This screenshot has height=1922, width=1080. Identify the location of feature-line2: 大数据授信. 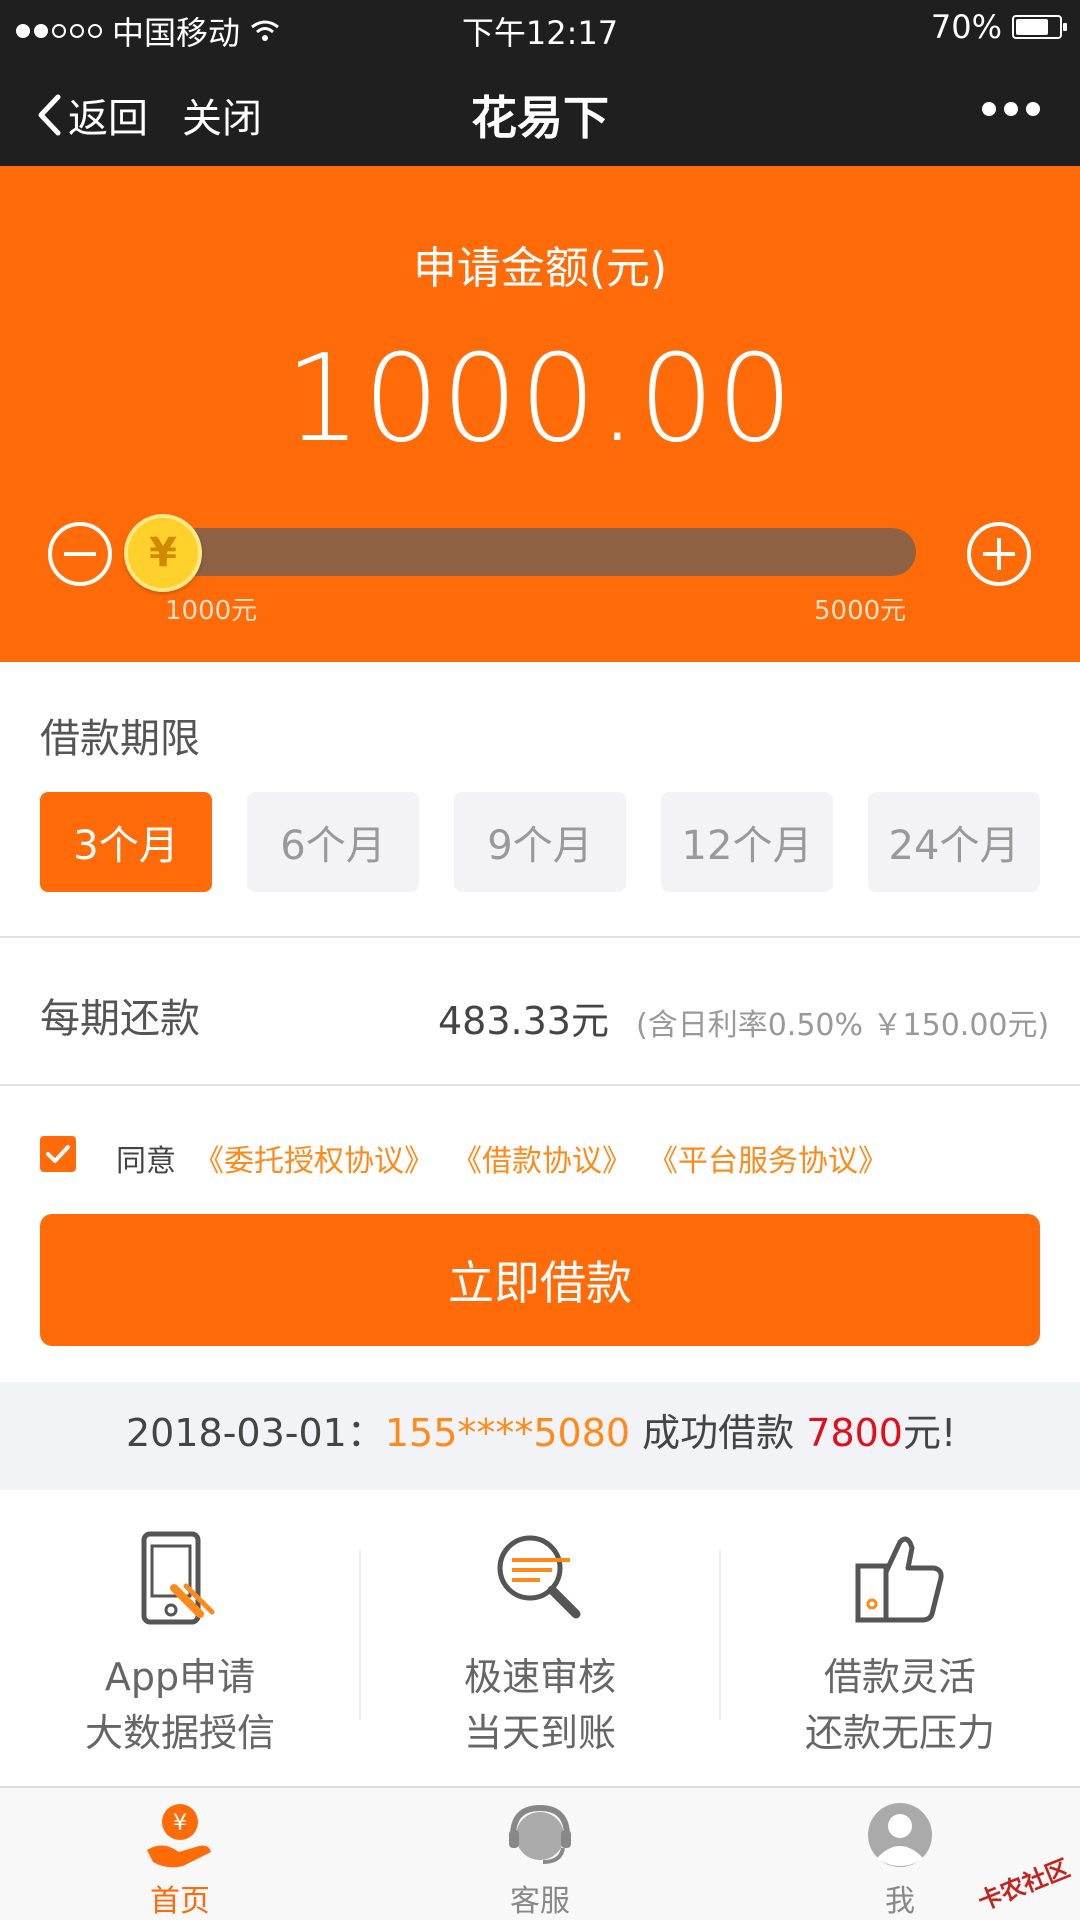
(179, 1733).